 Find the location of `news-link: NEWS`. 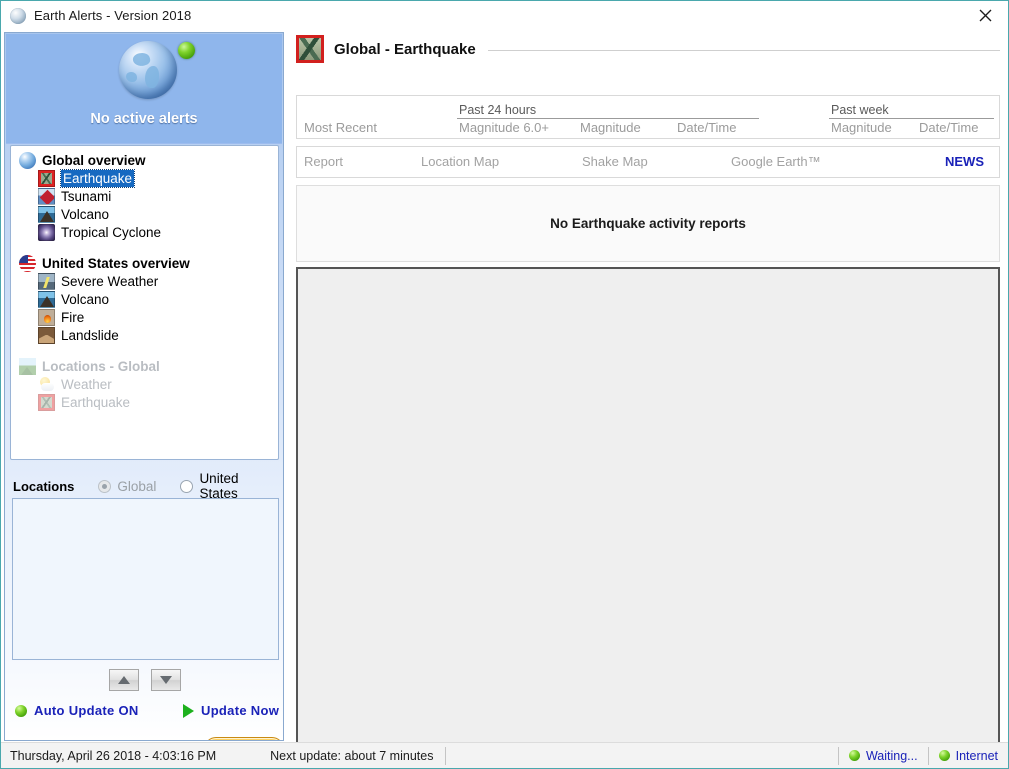

news-link: NEWS is located at coordinates (964, 161).